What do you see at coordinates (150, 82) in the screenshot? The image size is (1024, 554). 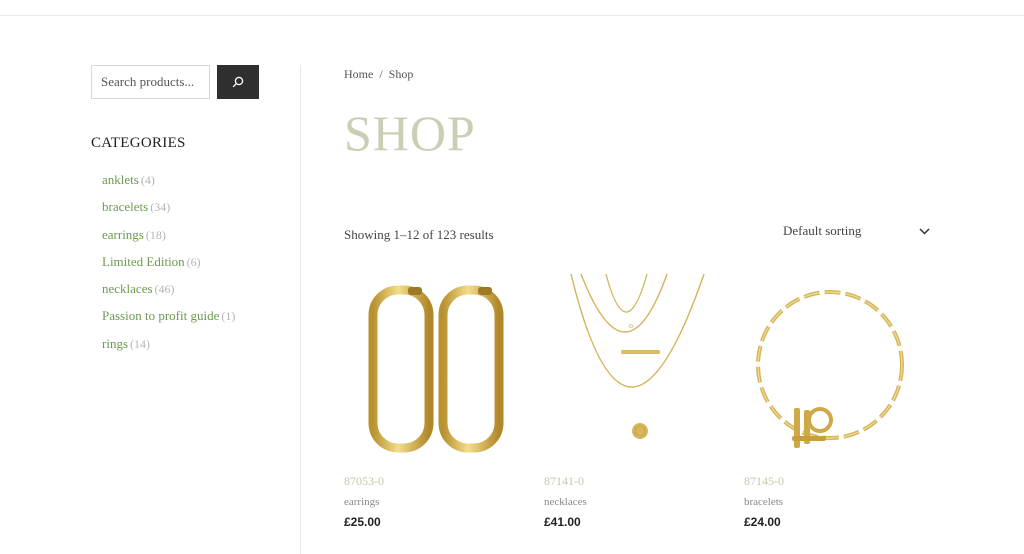 I see `search-input` at bounding box center [150, 82].